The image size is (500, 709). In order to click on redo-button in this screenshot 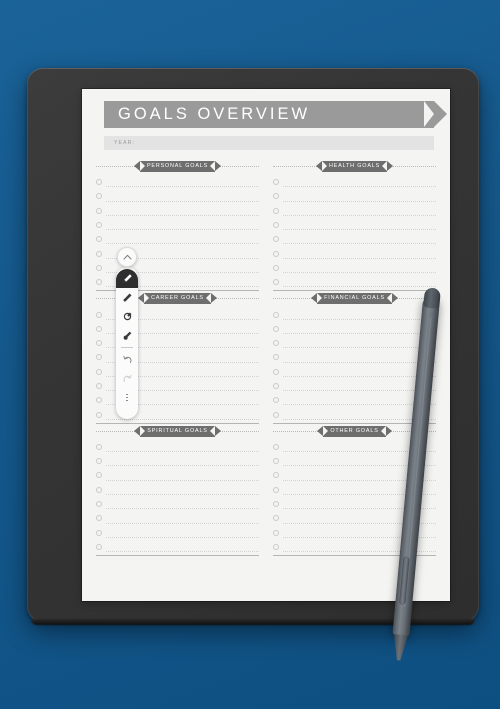, I will do `click(127, 378)`.